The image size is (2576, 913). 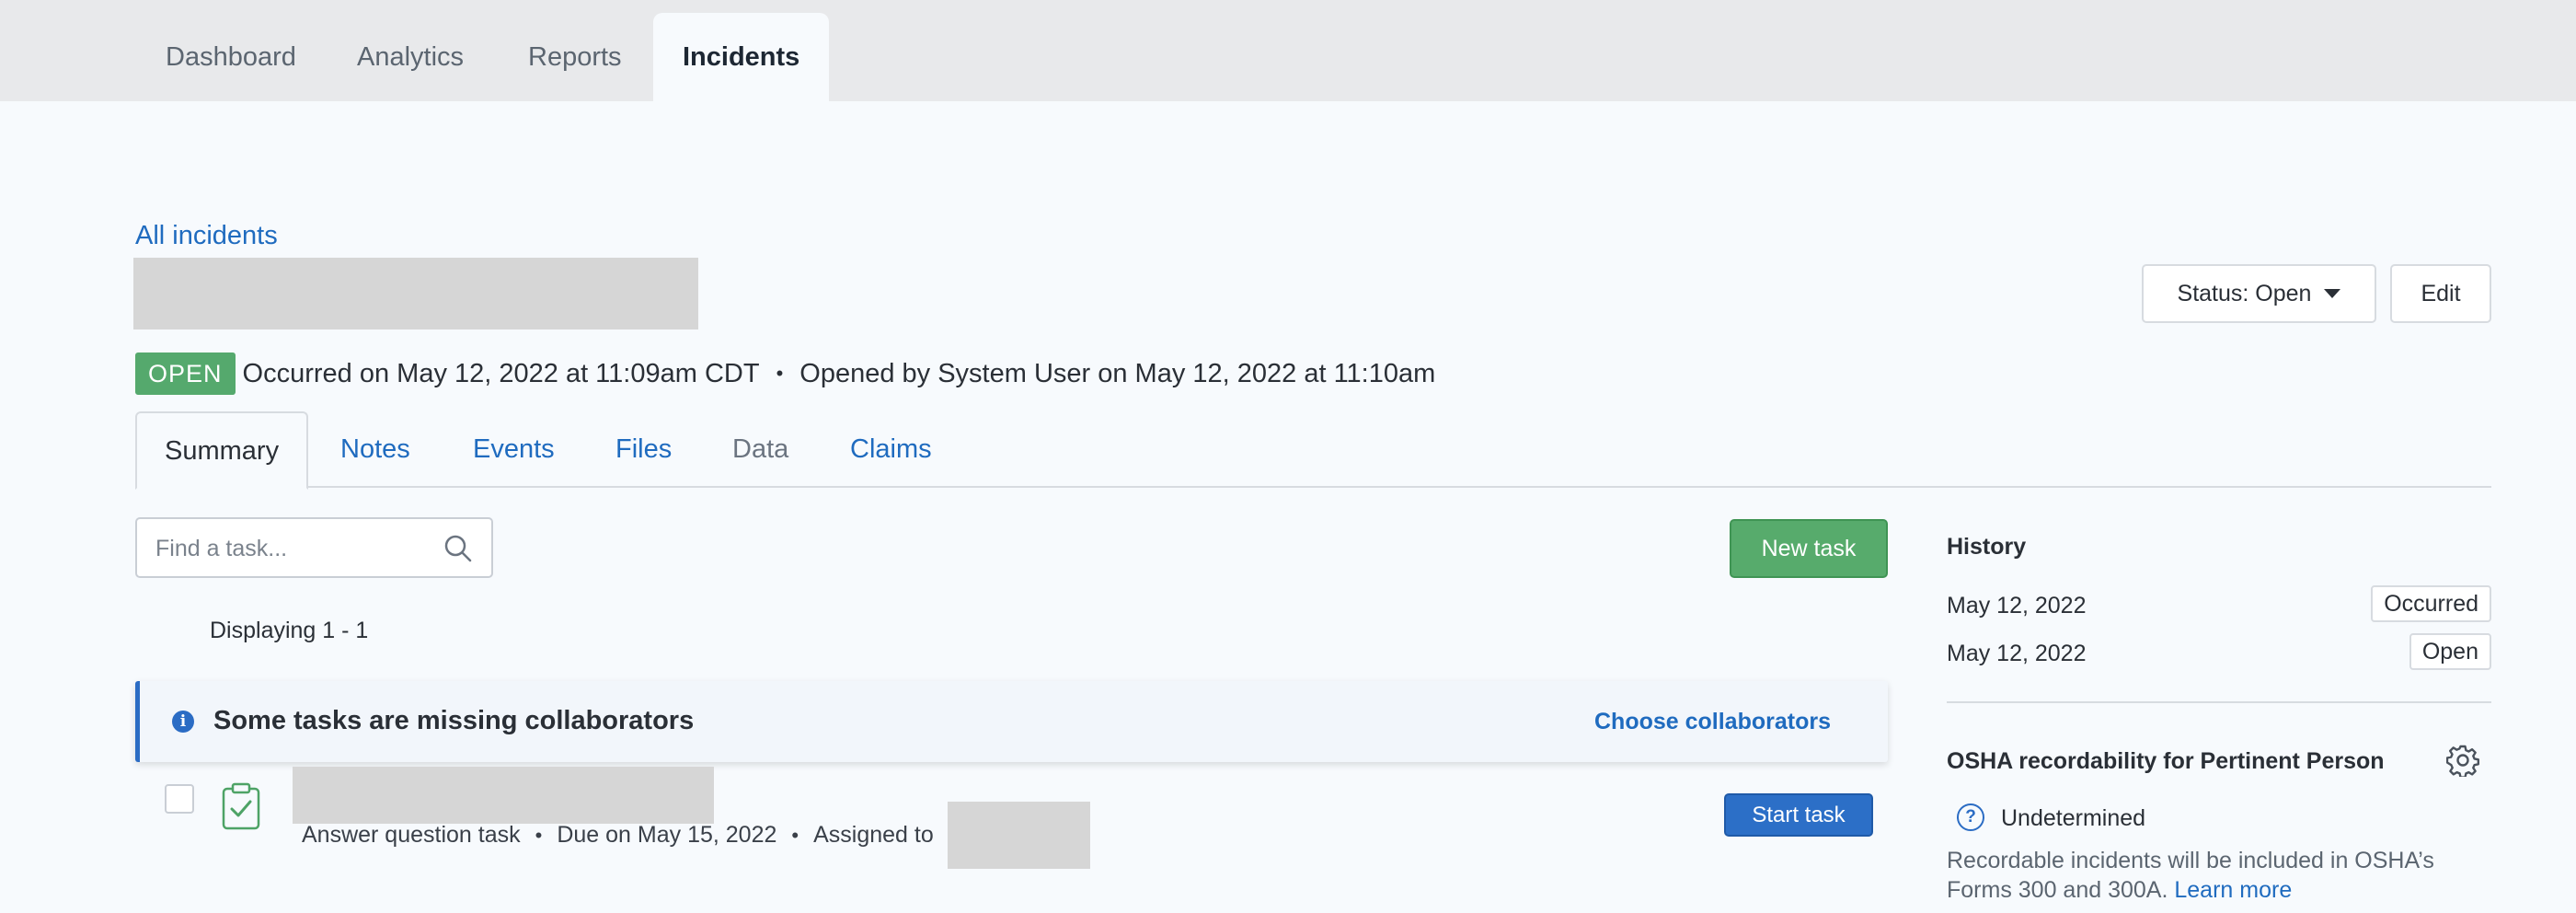 What do you see at coordinates (179, 799) in the screenshot?
I see `task-checkbox` at bounding box center [179, 799].